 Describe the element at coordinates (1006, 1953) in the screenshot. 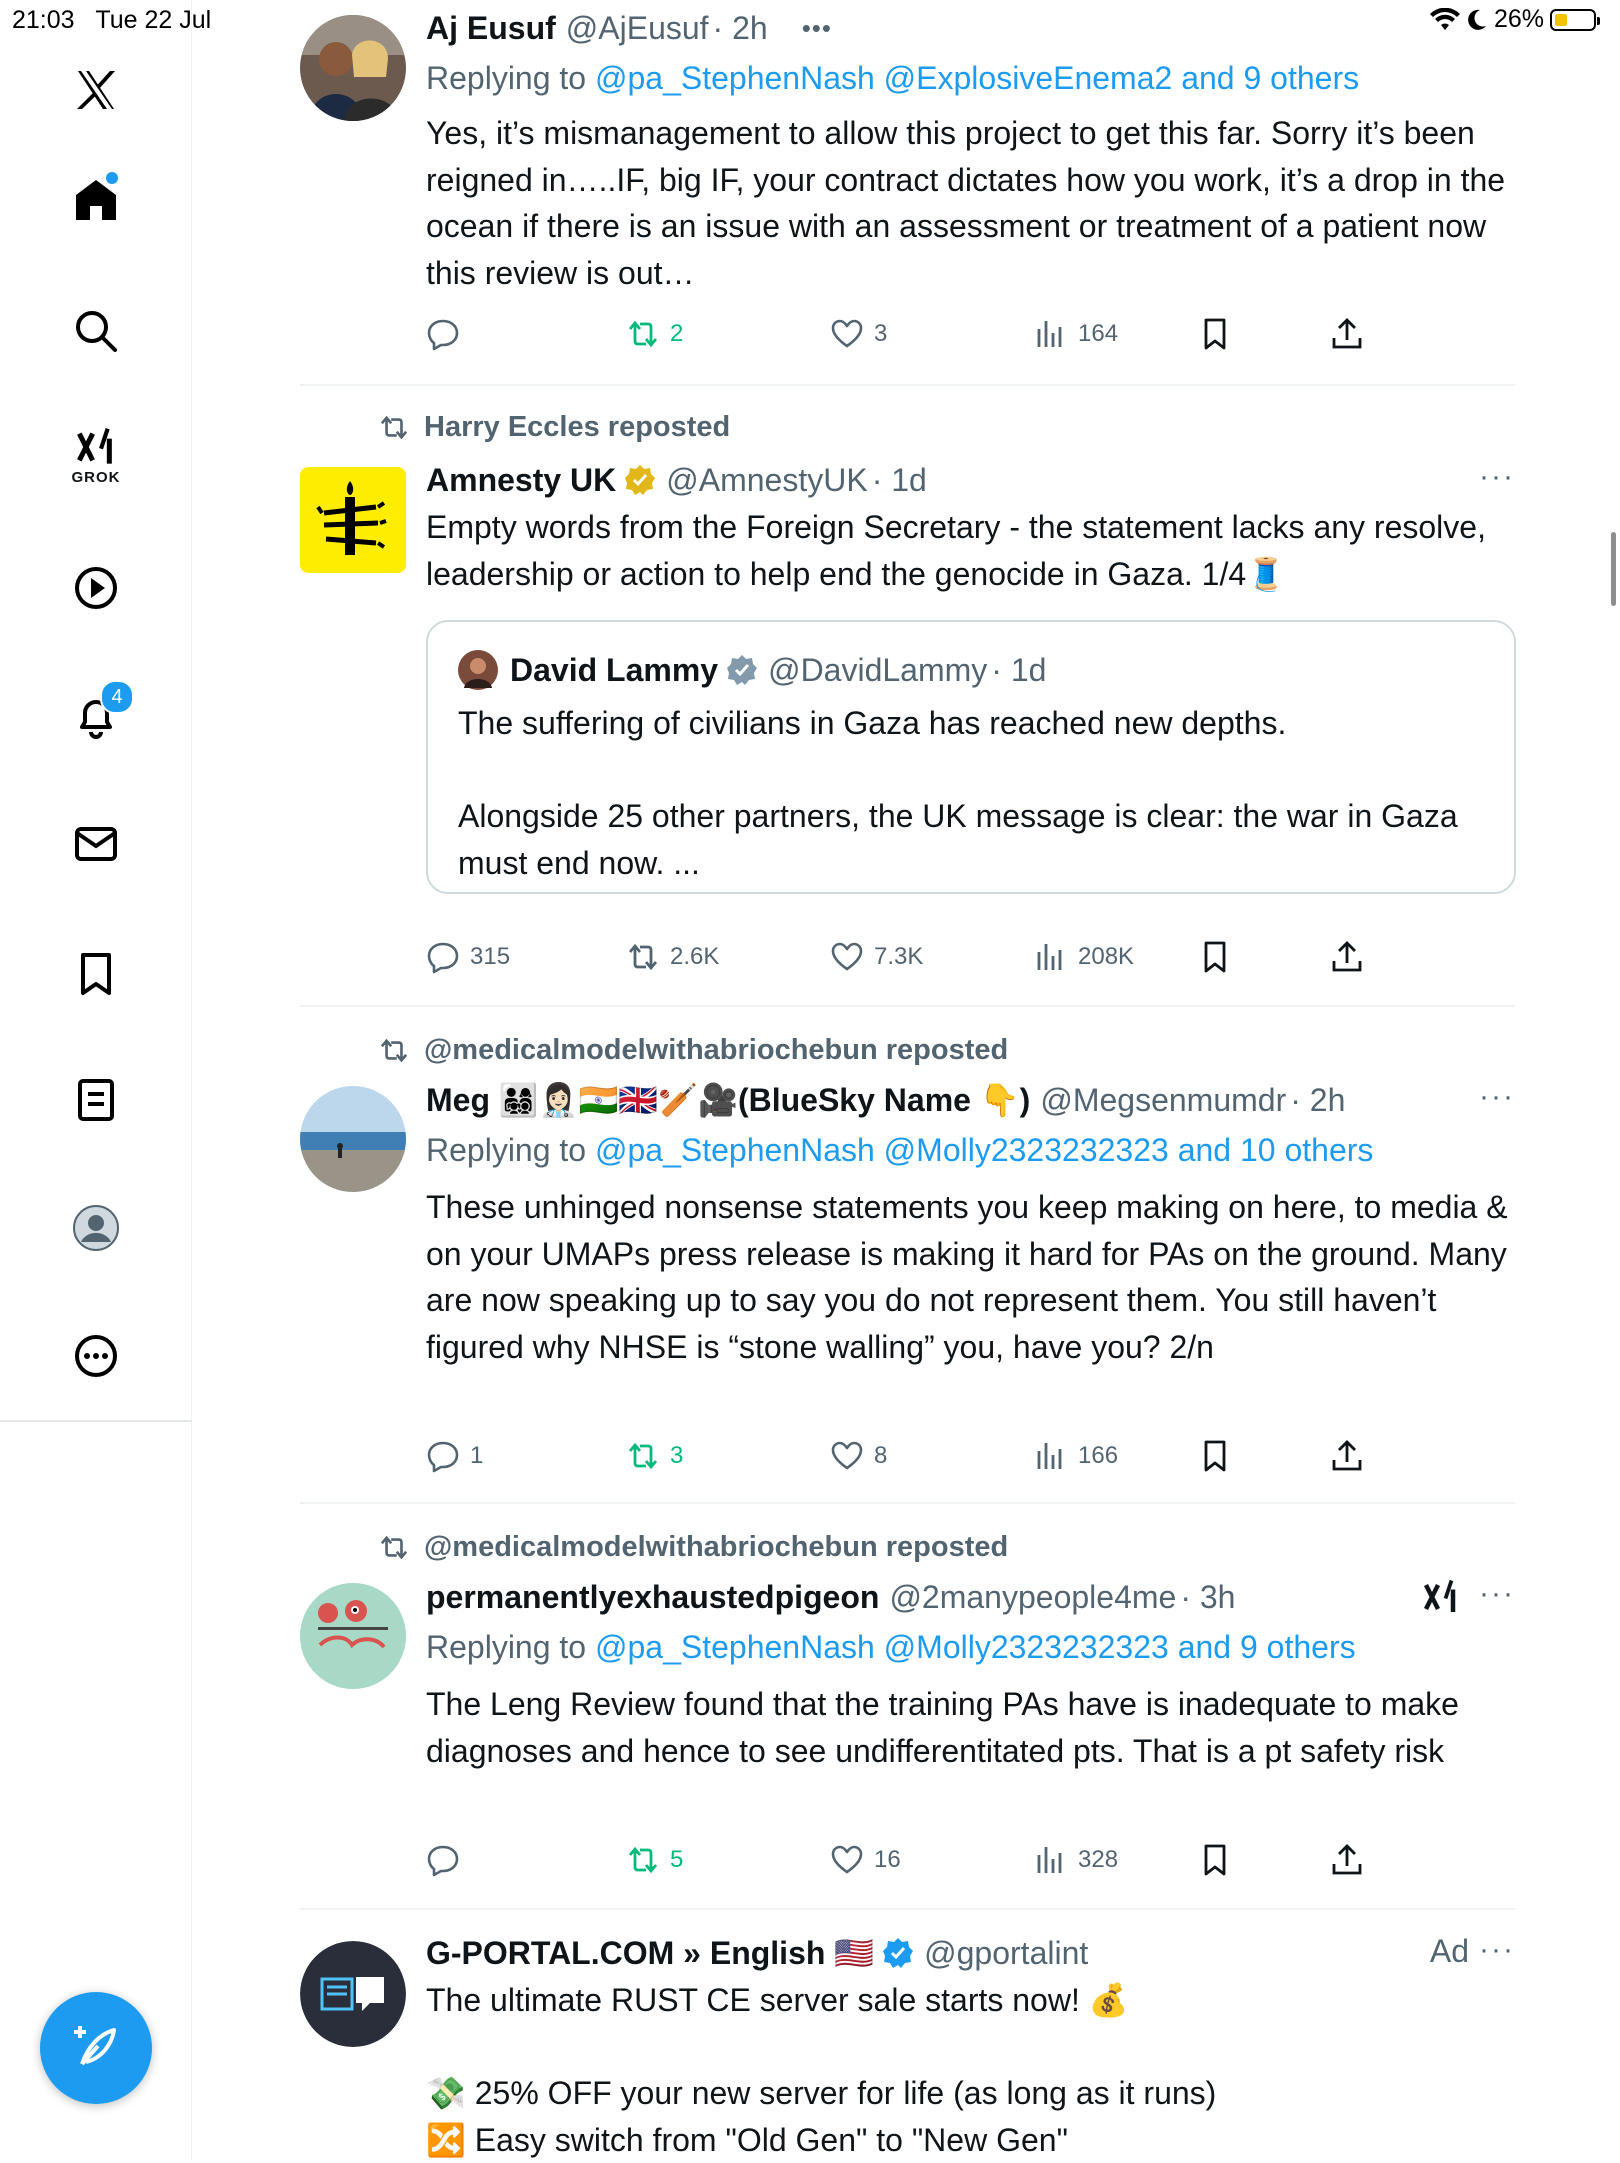

I see `author-handle: @gportalint` at that location.